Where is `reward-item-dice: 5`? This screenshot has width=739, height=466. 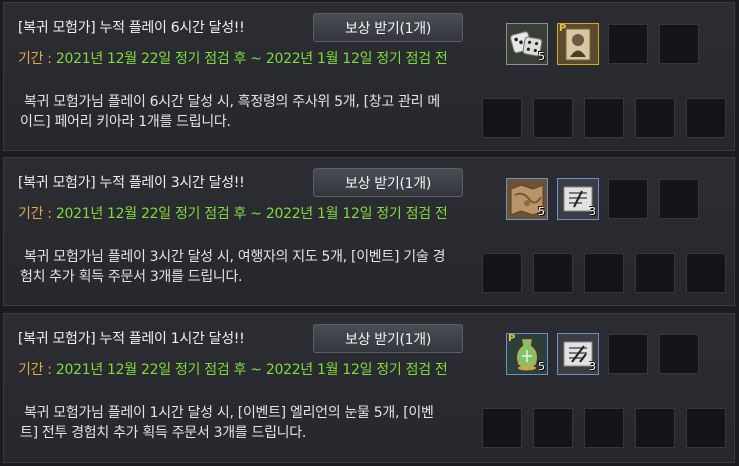
reward-item-dice: 5 is located at coordinates (527, 44).